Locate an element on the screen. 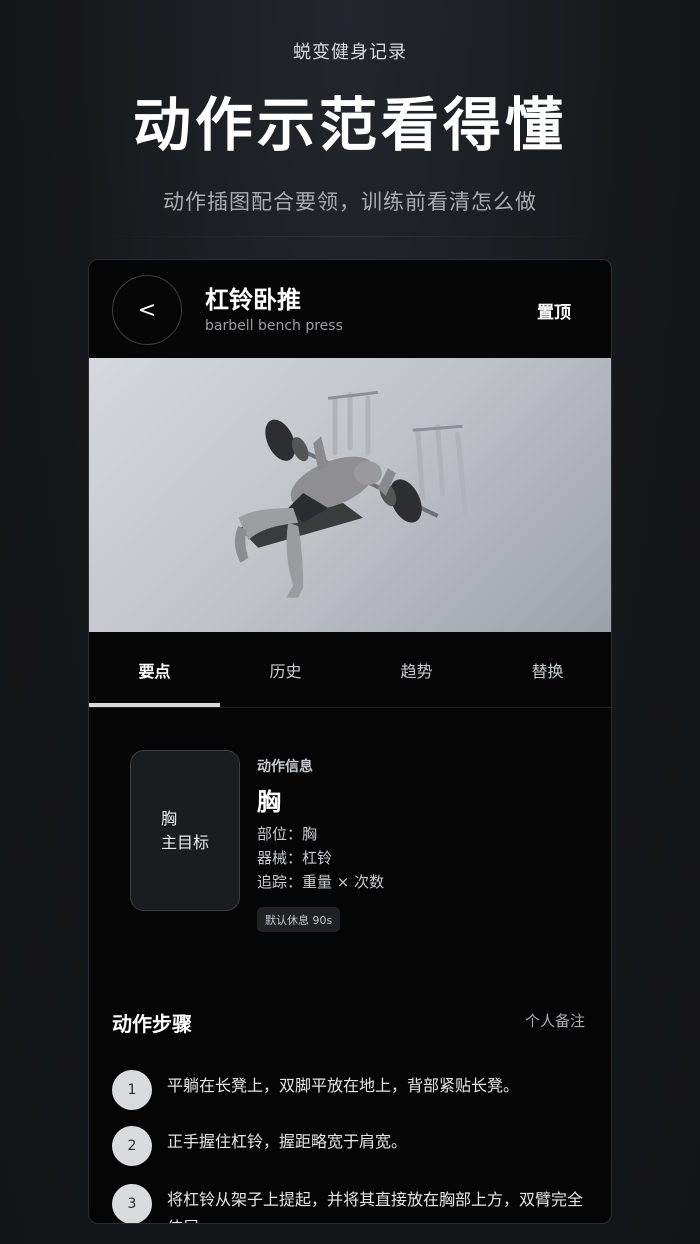 The width and height of the screenshot is (700, 1244). info-section-label: 动作信息 is located at coordinates (285, 767).